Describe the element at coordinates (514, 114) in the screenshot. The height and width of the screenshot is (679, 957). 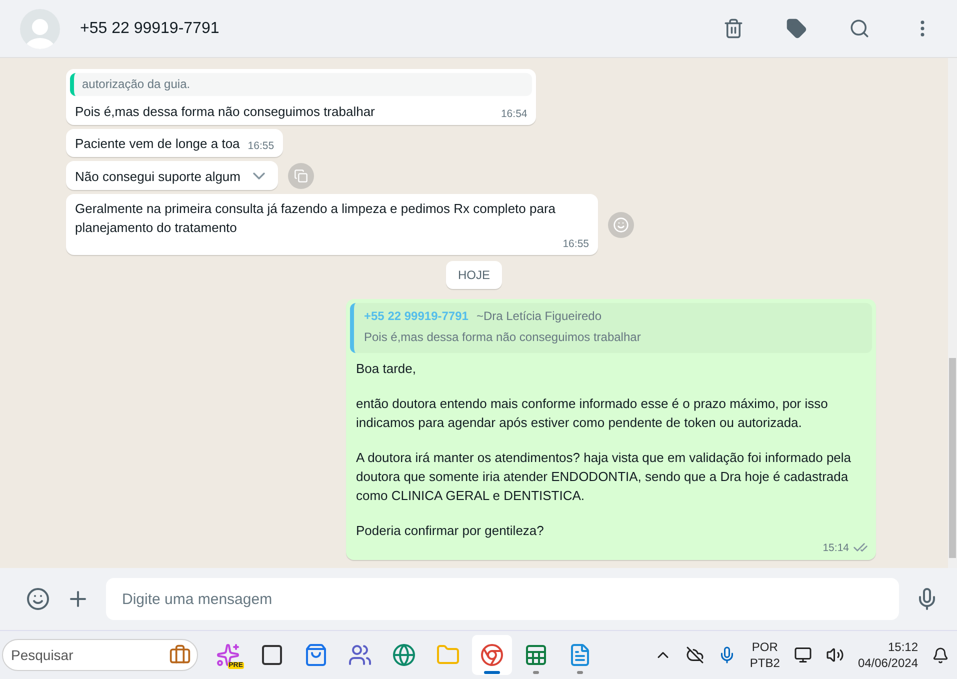
I see `message-time: 16:54` at that location.